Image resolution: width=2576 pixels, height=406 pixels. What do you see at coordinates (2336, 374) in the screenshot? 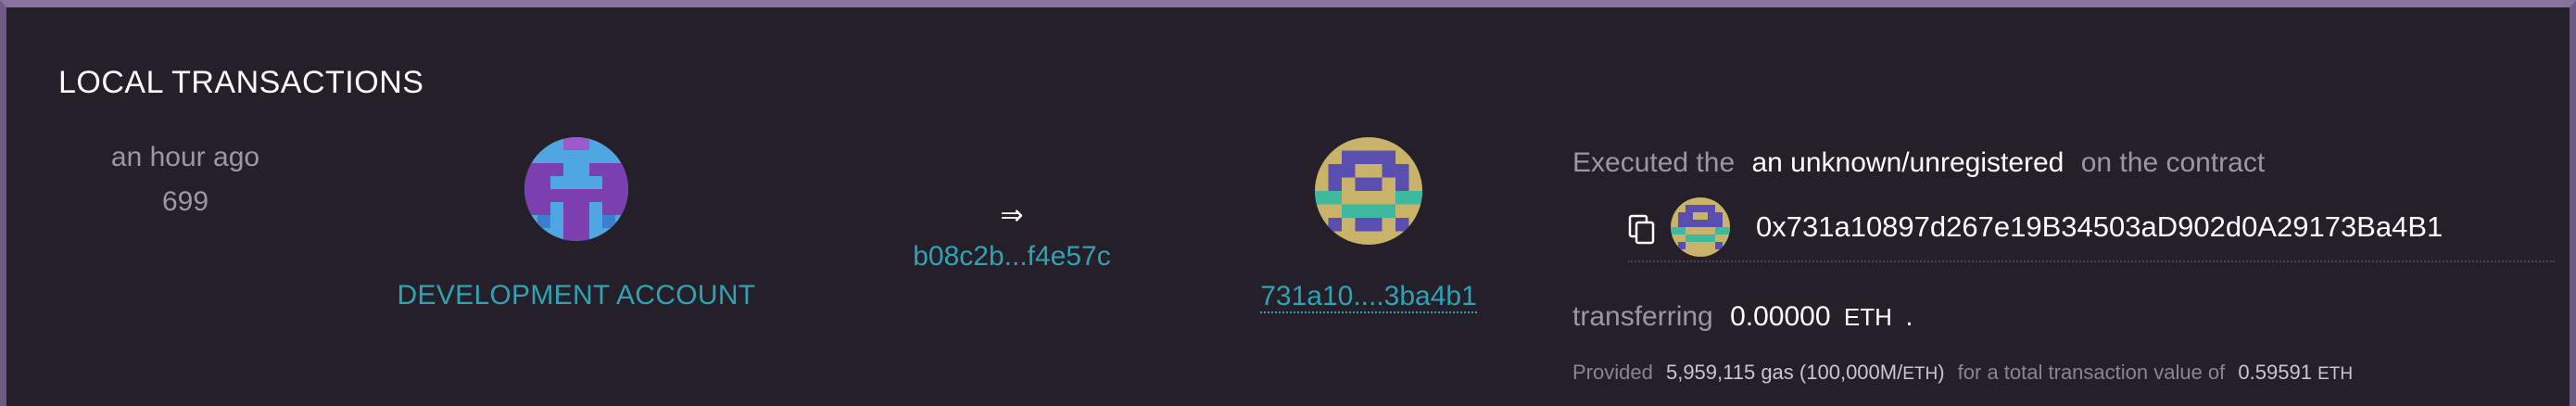
I see `total-unit: ETH` at bounding box center [2336, 374].